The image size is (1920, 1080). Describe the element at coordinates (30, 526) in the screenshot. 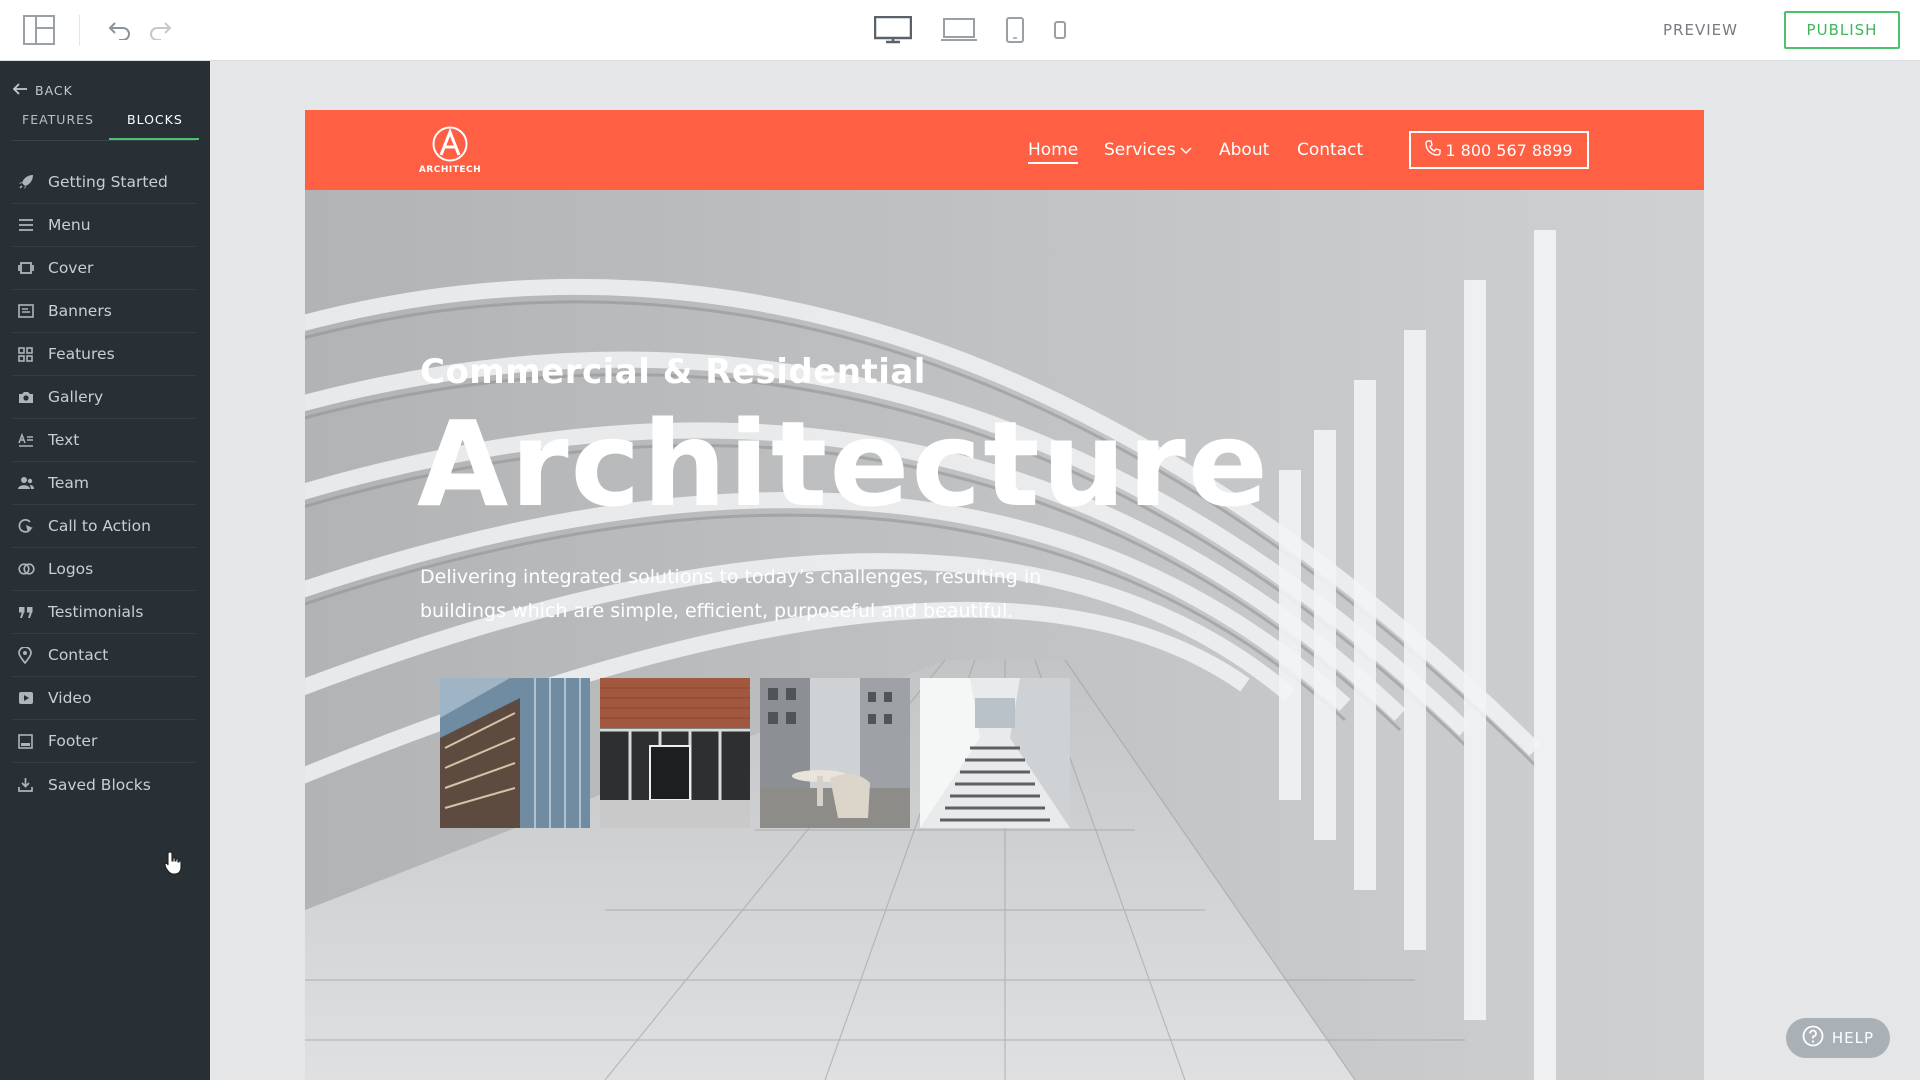

I see `cta-icon` at that location.